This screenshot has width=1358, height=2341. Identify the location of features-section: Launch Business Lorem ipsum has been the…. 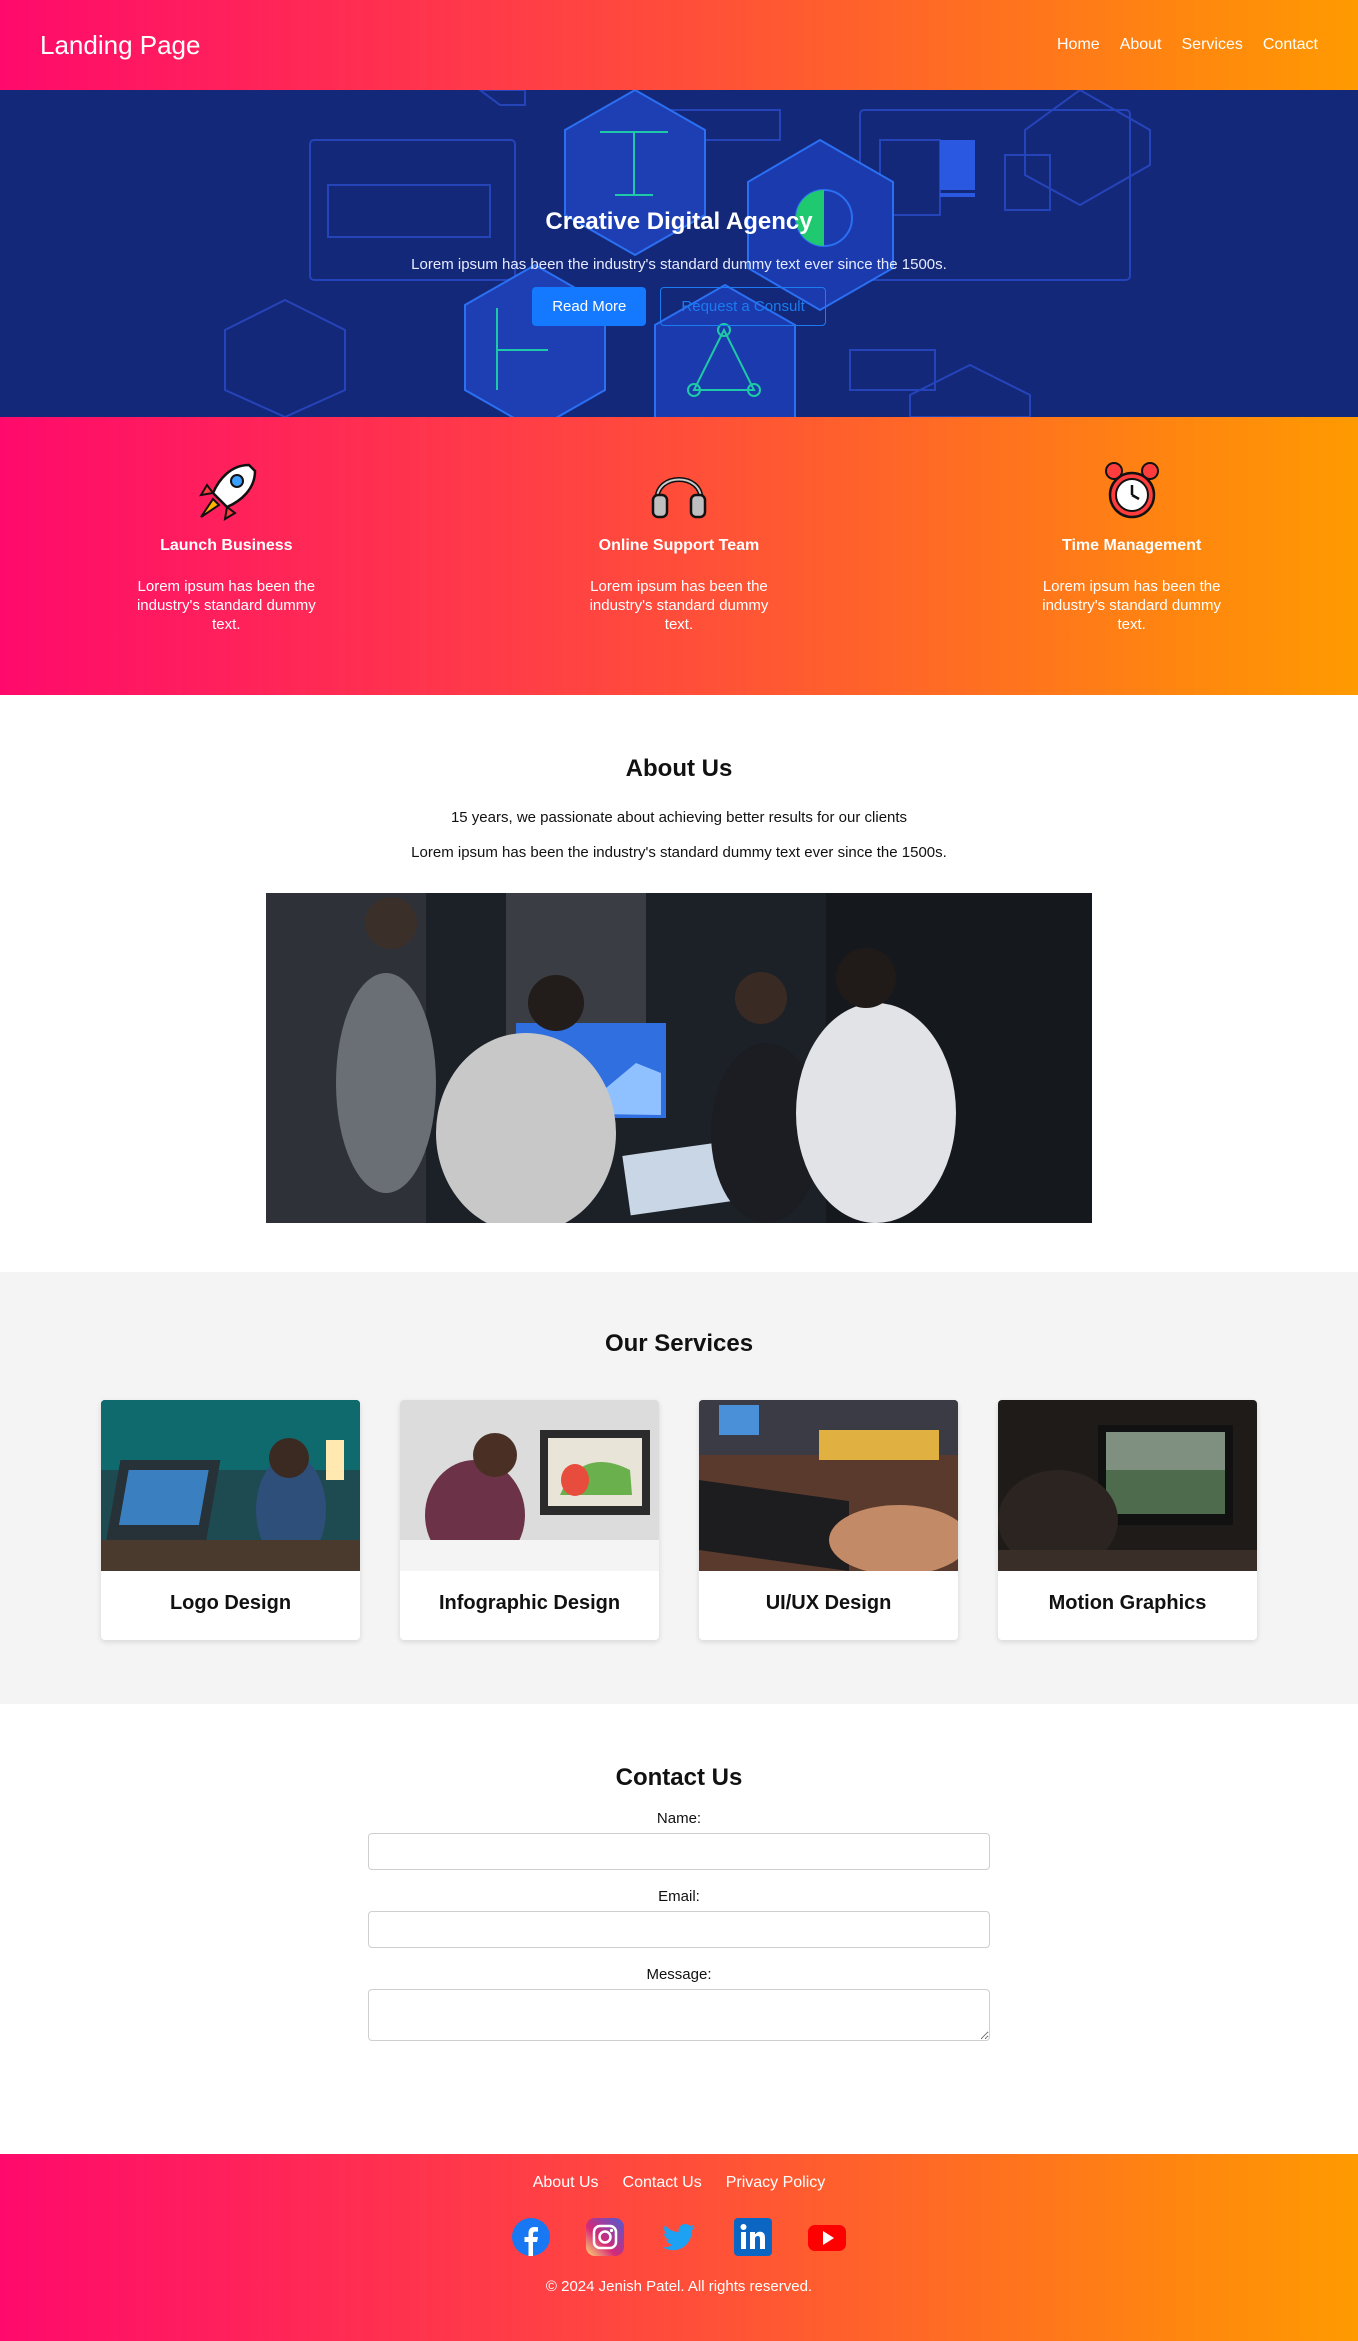
(679, 556).